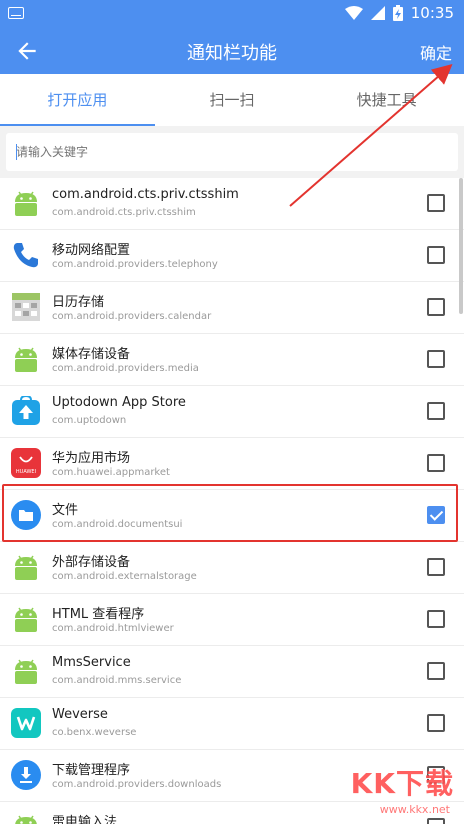  I want to click on page-title: 通知栏功能, so click(232, 53).